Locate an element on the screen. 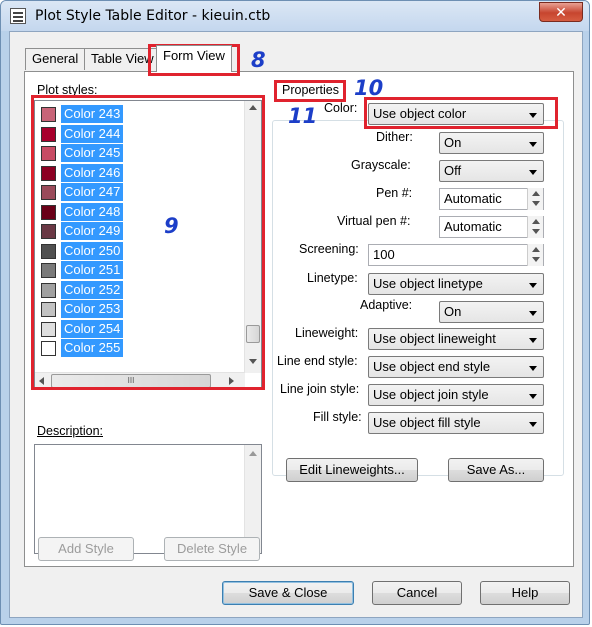 This screenshot has width=592, height=627. adaptive-select: On is located at coordinates (491, 312).